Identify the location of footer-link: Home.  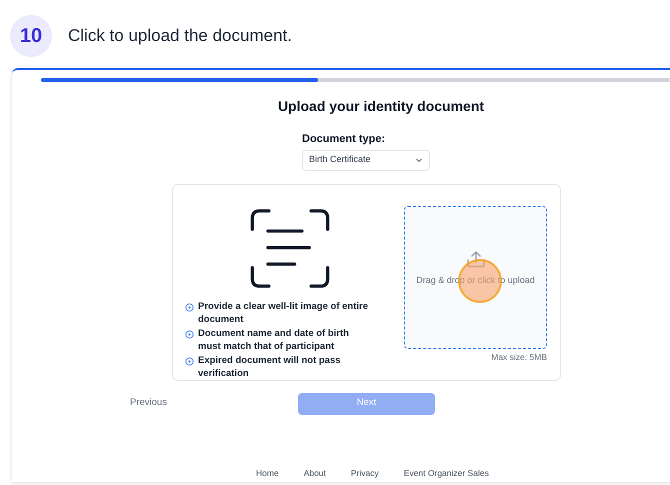
(267, 473).